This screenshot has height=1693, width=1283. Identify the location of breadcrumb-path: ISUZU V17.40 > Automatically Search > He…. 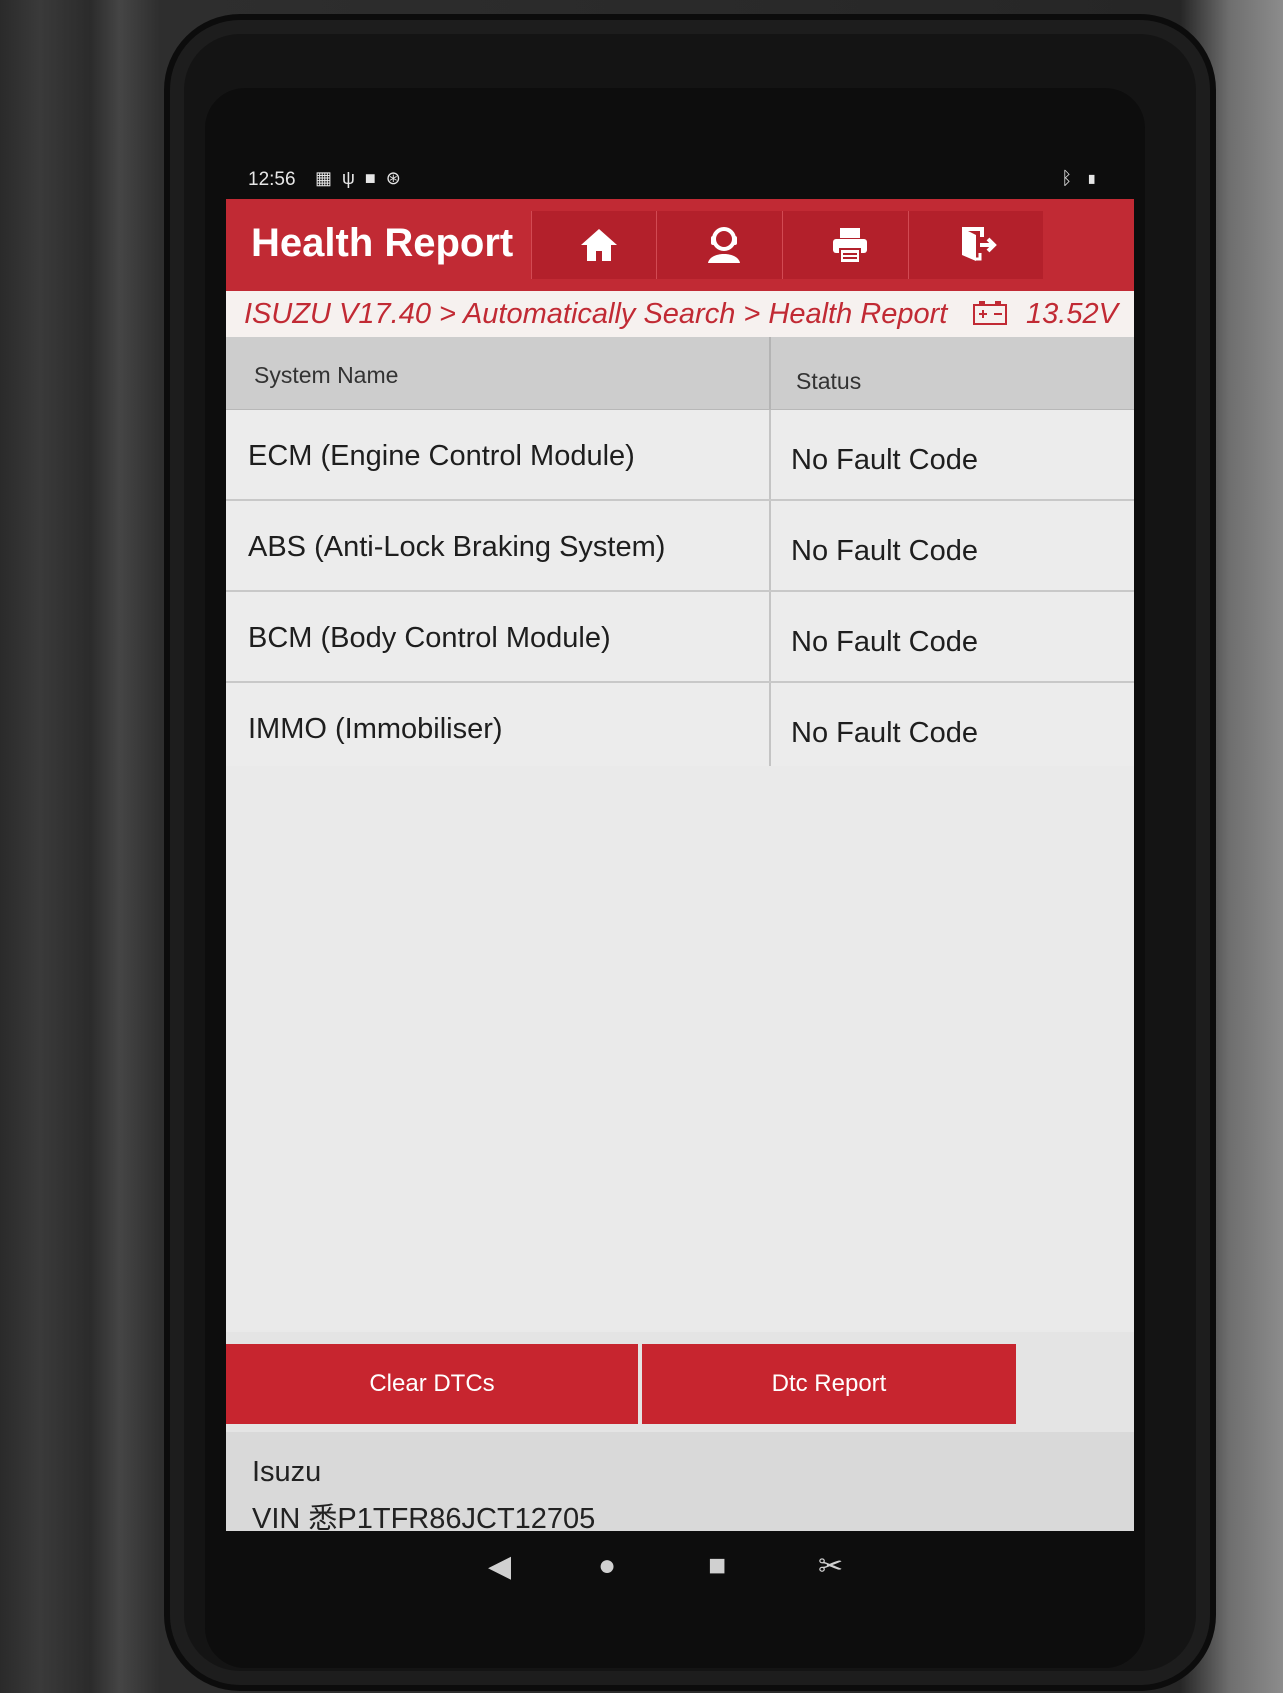
(596, 314).